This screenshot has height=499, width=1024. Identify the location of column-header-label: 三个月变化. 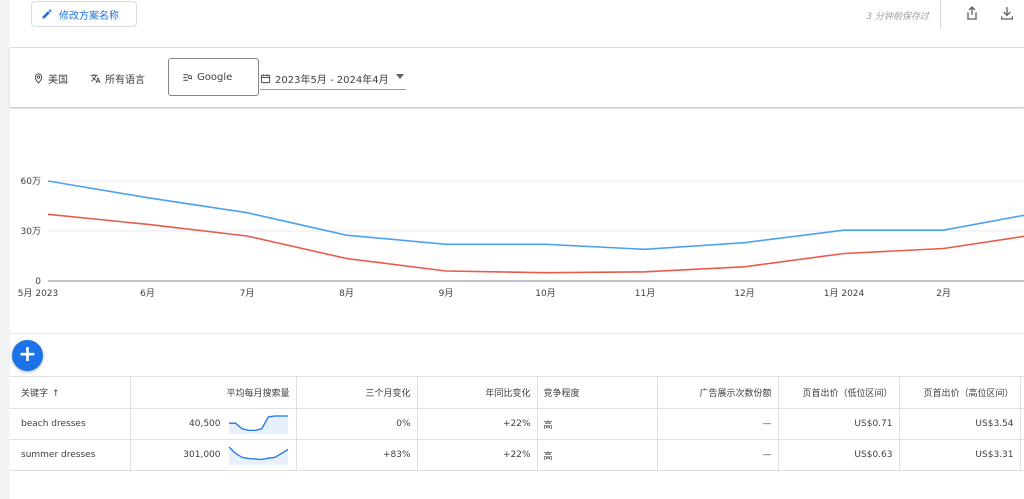
(388, 394).